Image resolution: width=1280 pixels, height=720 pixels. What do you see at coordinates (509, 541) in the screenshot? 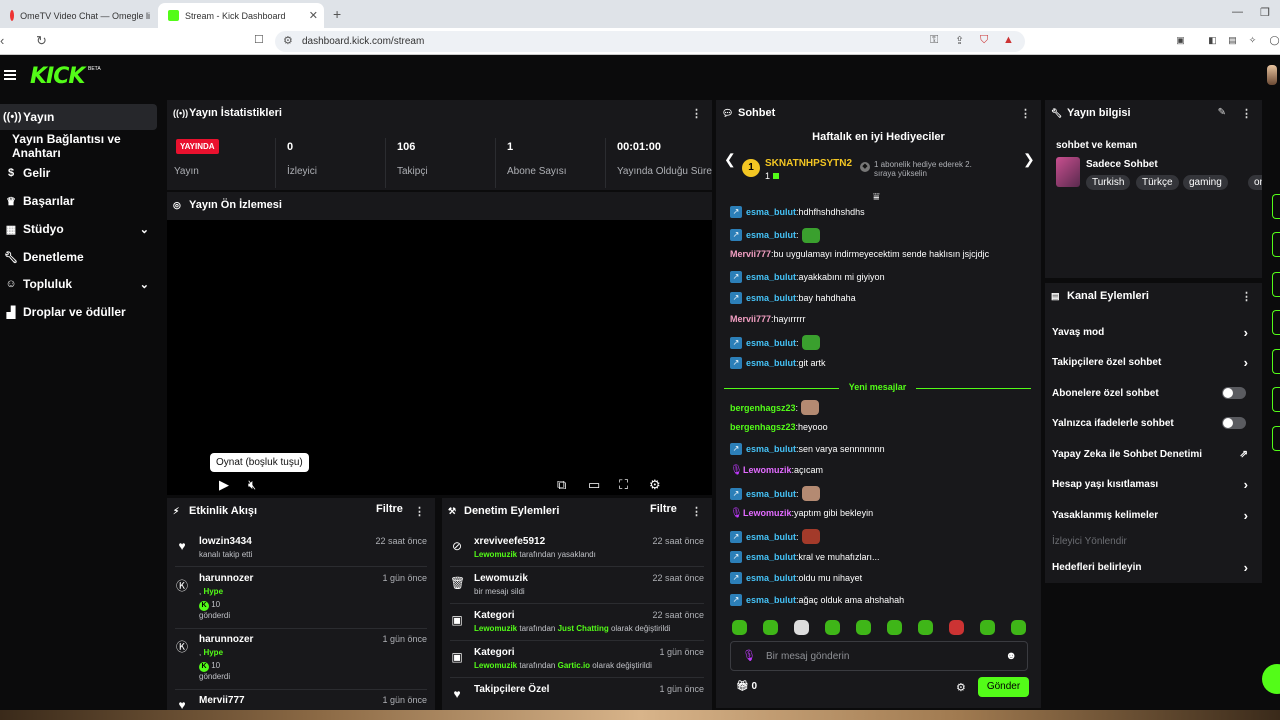
I see `event-user: xreviveefe5912` at bounding box center [509, 541].